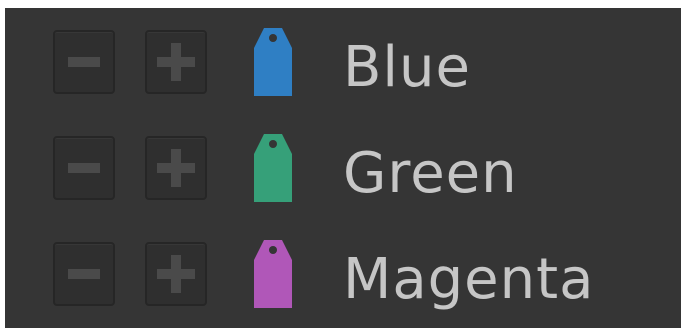 The image size is (681, 328). I want to click on tag-label: Magenta, so click(469, 279).